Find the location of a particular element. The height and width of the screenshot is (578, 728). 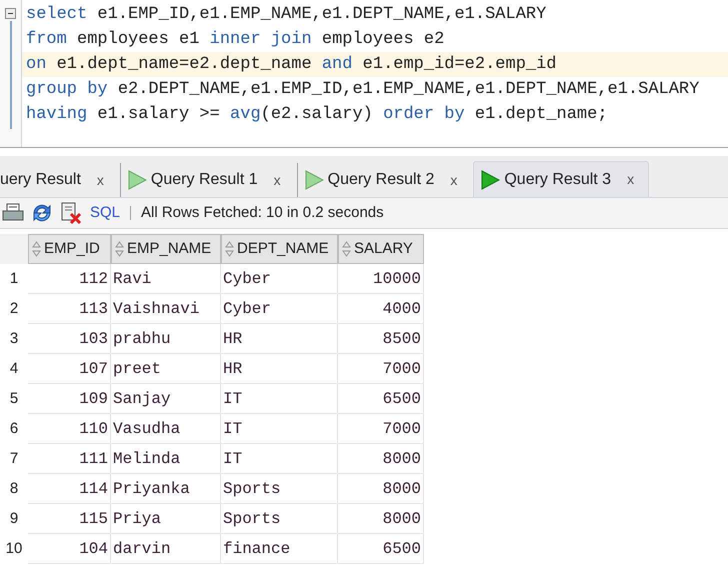

table-cell: 112 is located at coordinates (69, 279).